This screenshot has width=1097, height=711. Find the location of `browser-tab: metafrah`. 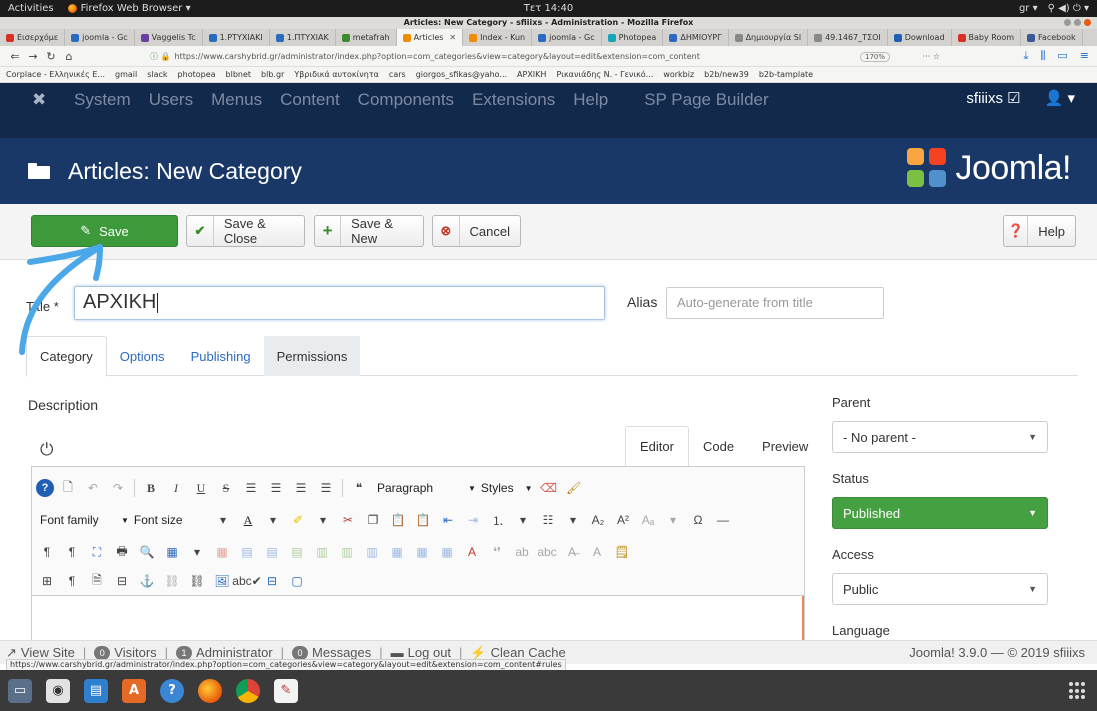

browser-tab: metafrah is located at coordinates (366, 37).